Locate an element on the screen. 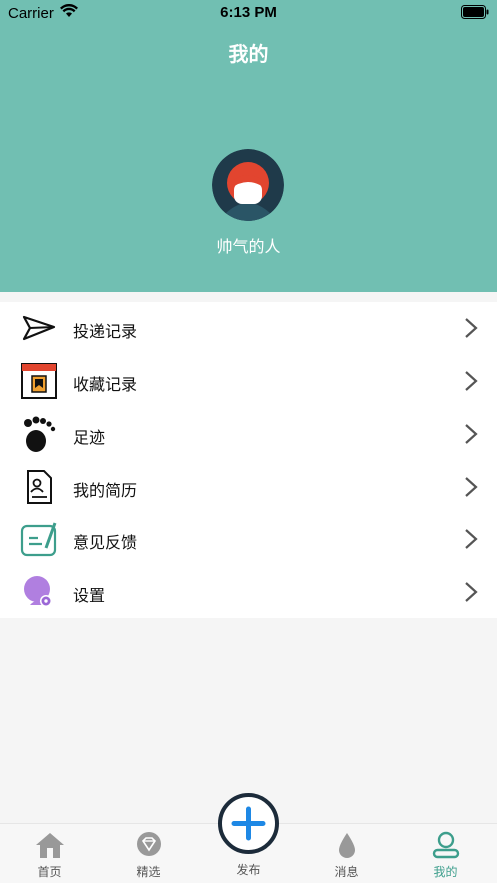 The width and height of the screenshot is (497, 883). plus-circle-icon is located at coordinates (248, 823).